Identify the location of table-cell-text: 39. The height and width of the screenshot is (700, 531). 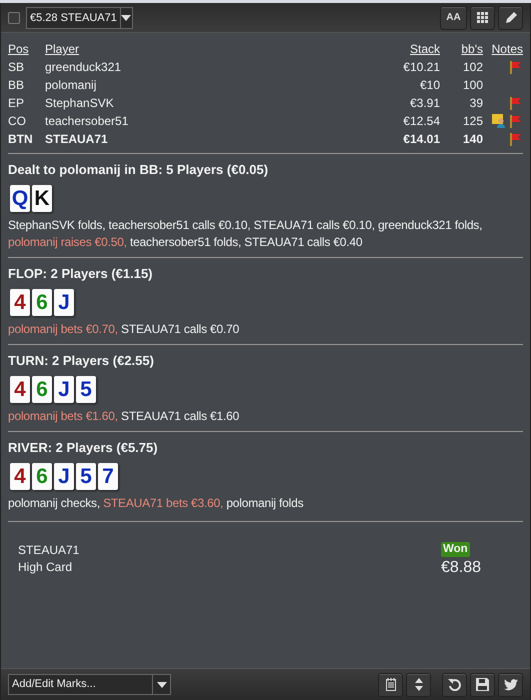
(475, 103).